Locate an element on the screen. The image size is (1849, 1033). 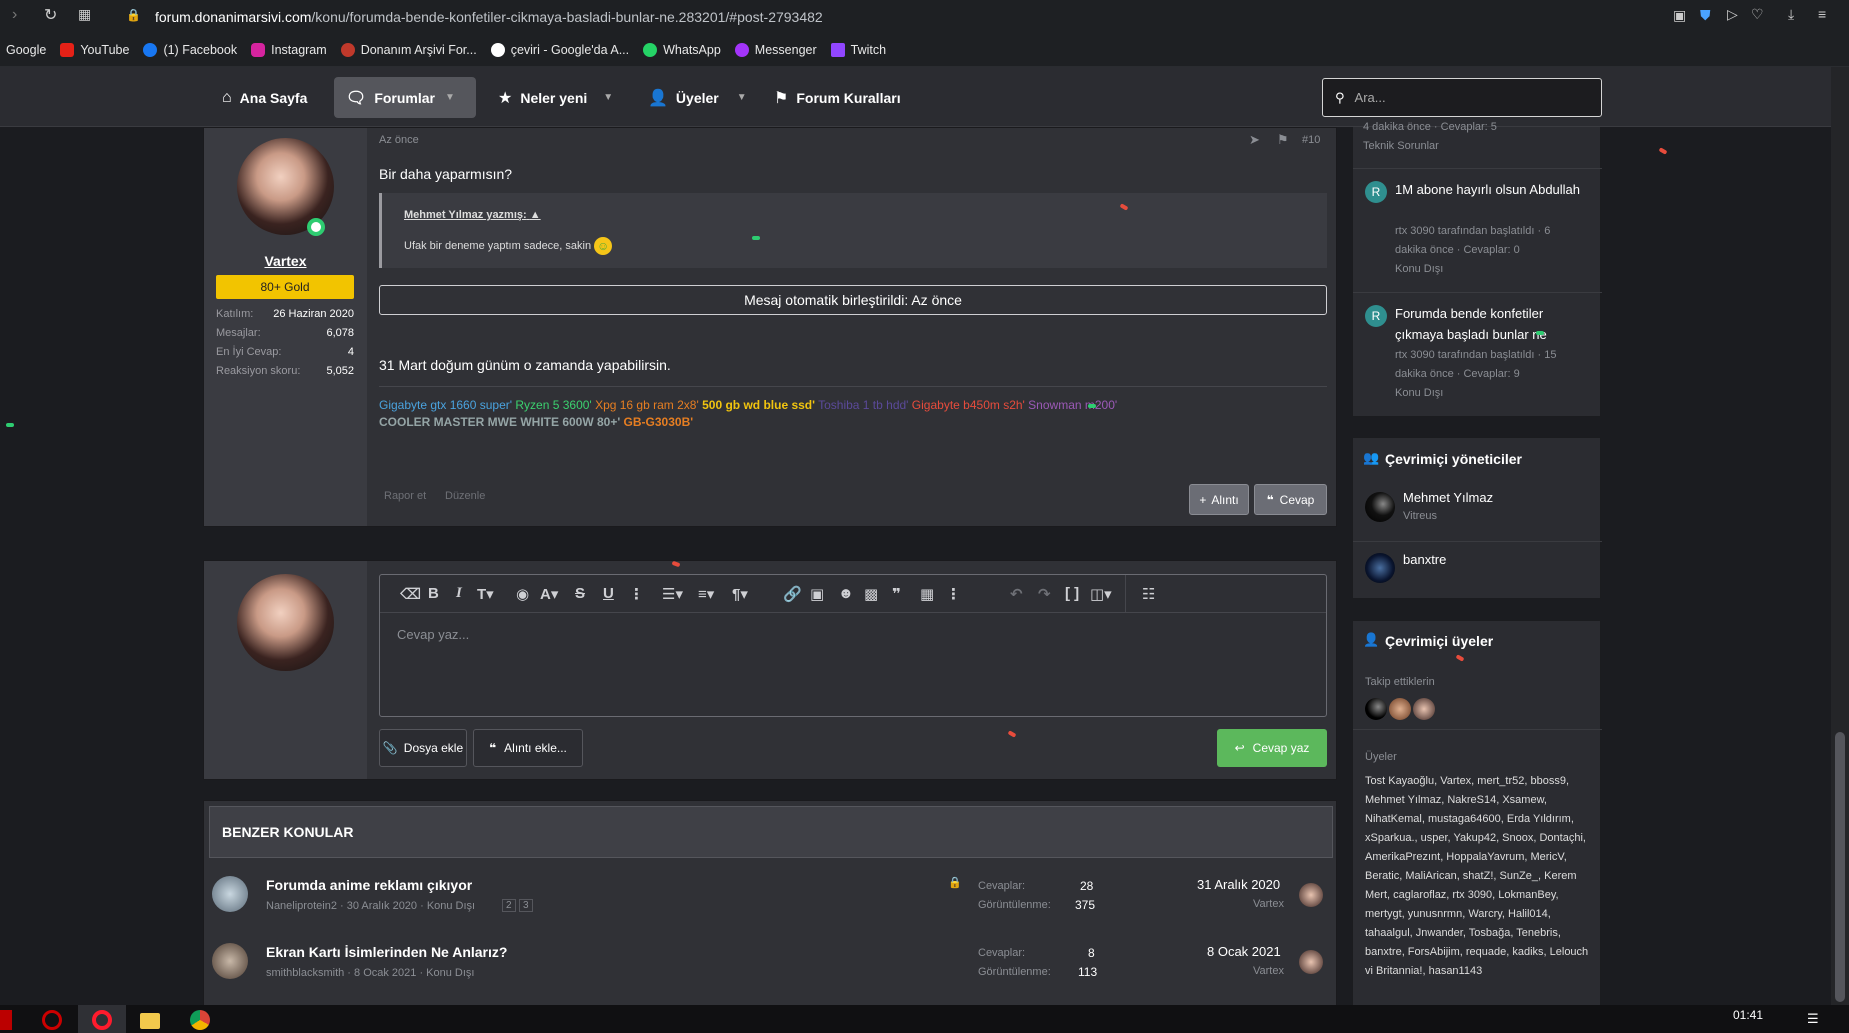
opera-gx-icon is located at coordinates (52, 1020).